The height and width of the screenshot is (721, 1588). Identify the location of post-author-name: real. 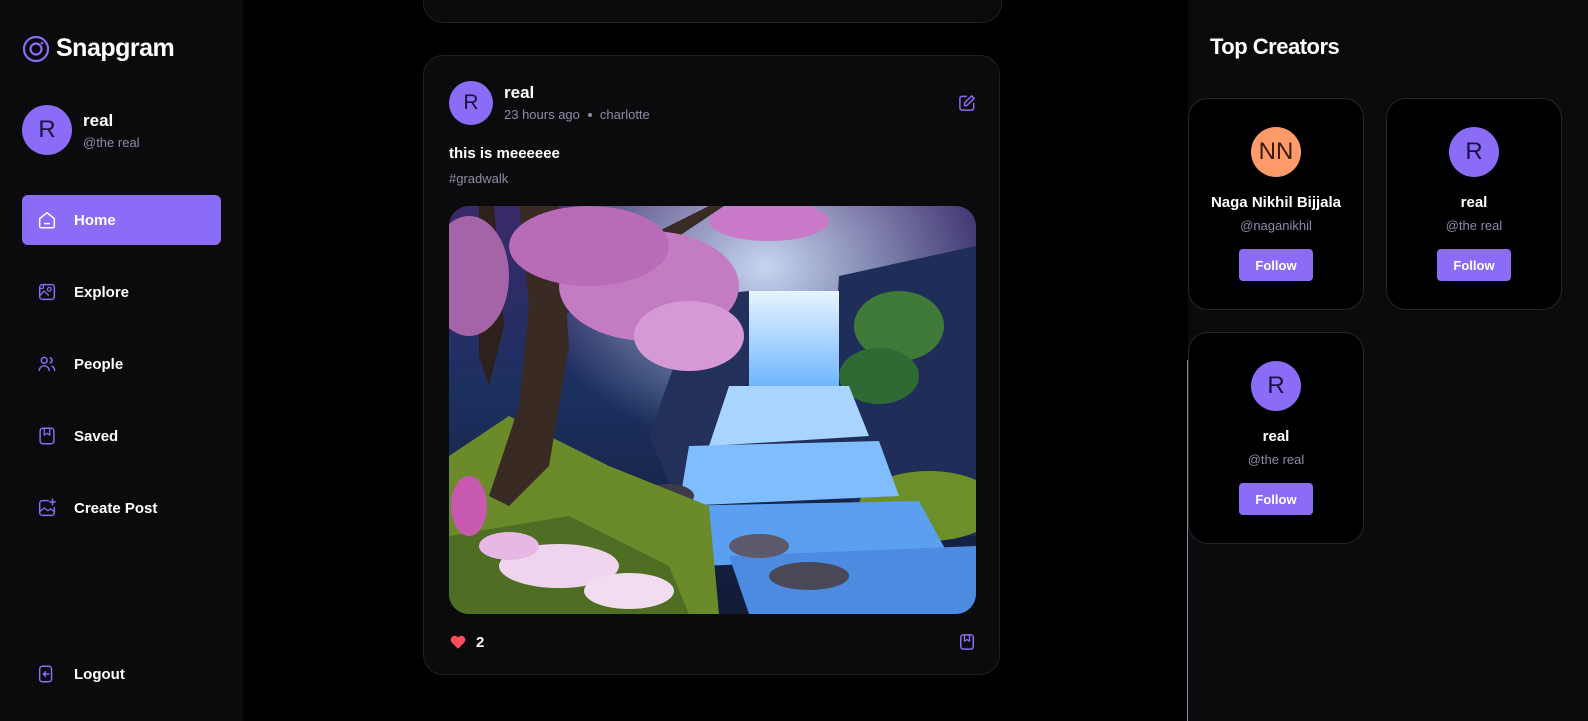
(519, 93).